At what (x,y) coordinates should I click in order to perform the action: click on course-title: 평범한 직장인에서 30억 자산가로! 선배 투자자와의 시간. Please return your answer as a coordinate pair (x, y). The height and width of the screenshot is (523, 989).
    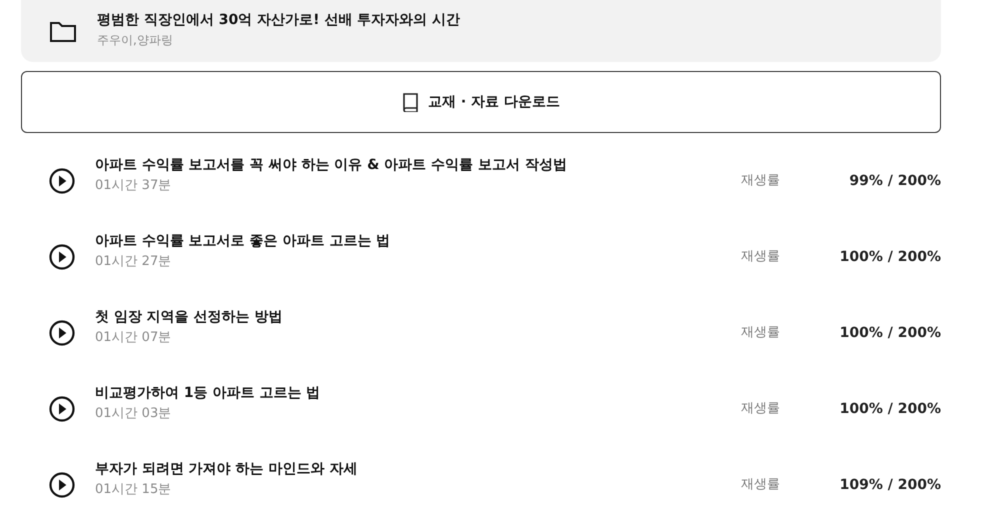
    Looking at the image, I should click on (278, 20).